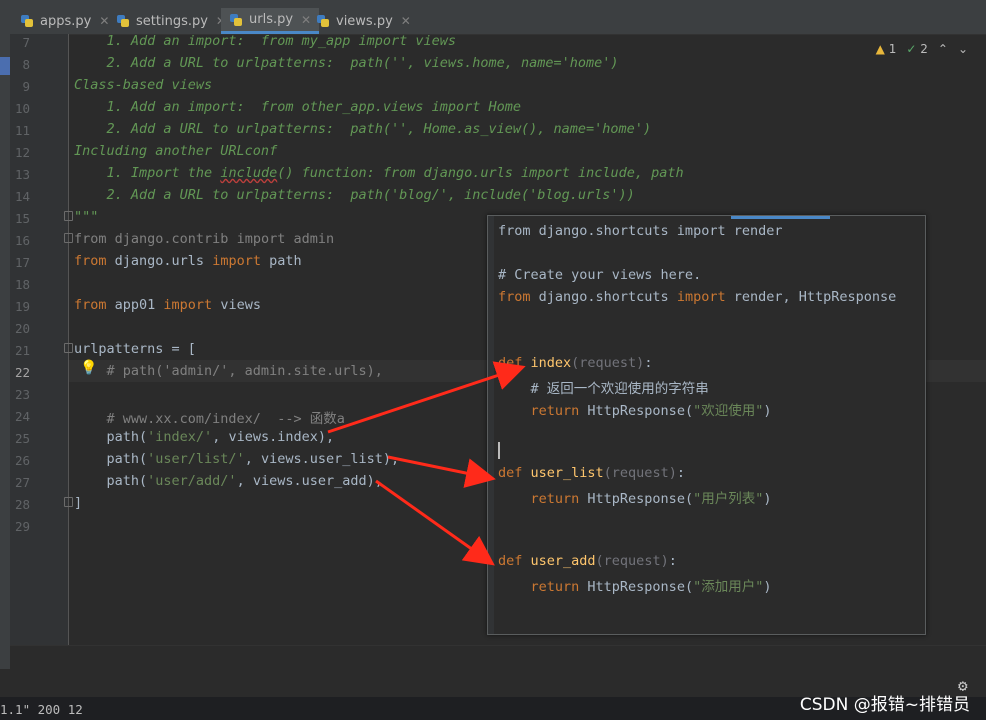 The image size is (986, 720). I want to click on function-def-user-add: def user_add(request):, so click(587, 561).